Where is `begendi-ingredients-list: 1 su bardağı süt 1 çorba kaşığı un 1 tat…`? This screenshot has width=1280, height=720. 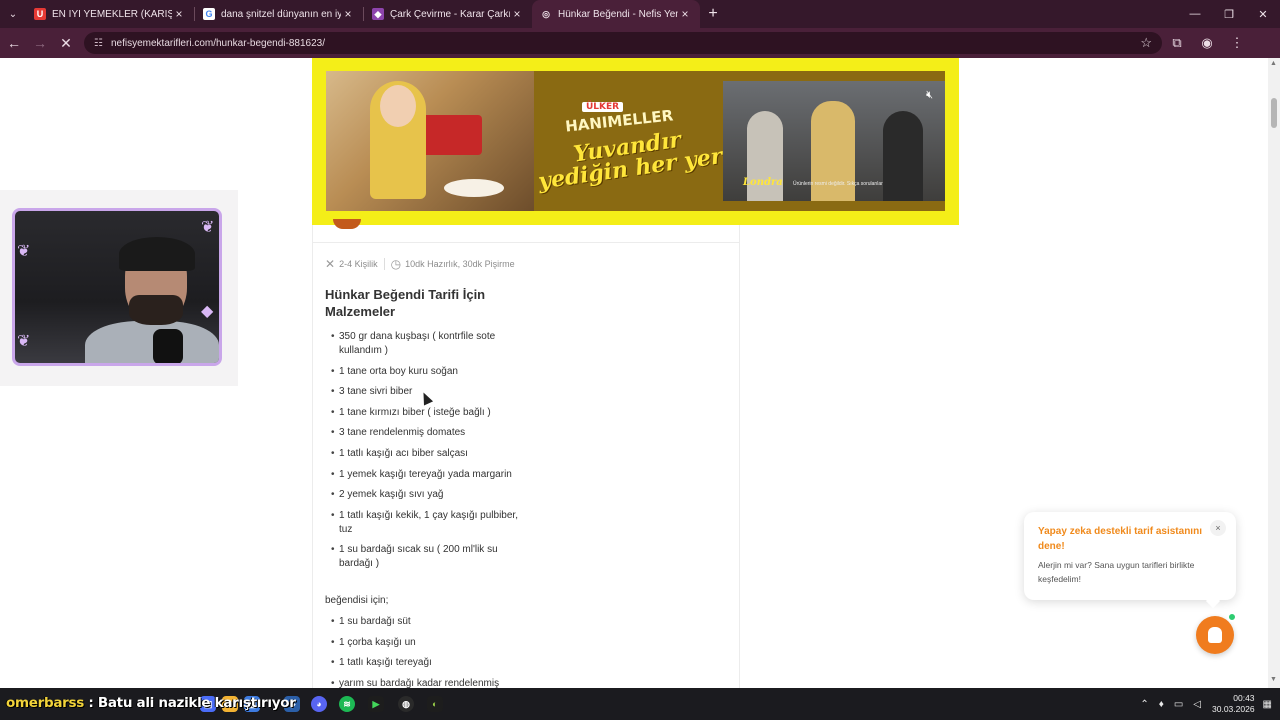
begendi-ingredients-list: 1 su bardağı süt 1 çorba kaşığı un 1 tat… is located at coordinates (431, 651).